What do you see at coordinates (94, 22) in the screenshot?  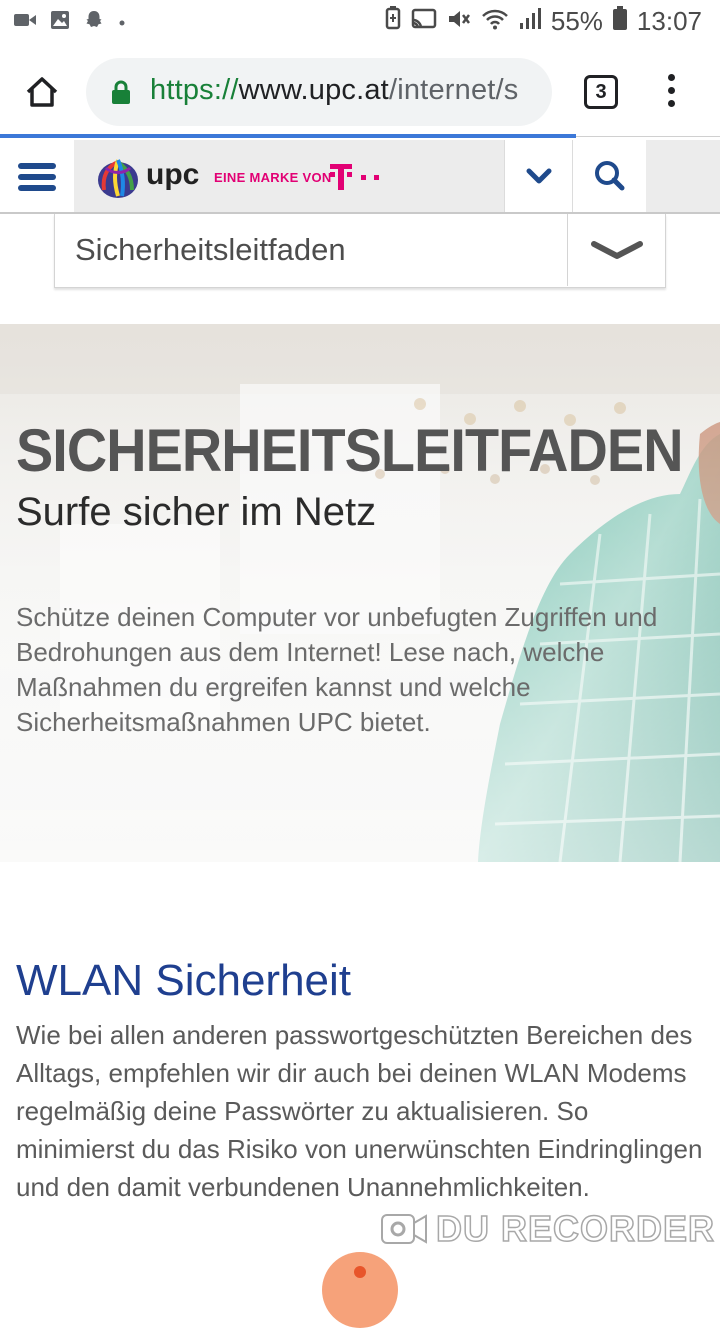 I see `snapchat-icon` at bounding box center [94, 22].